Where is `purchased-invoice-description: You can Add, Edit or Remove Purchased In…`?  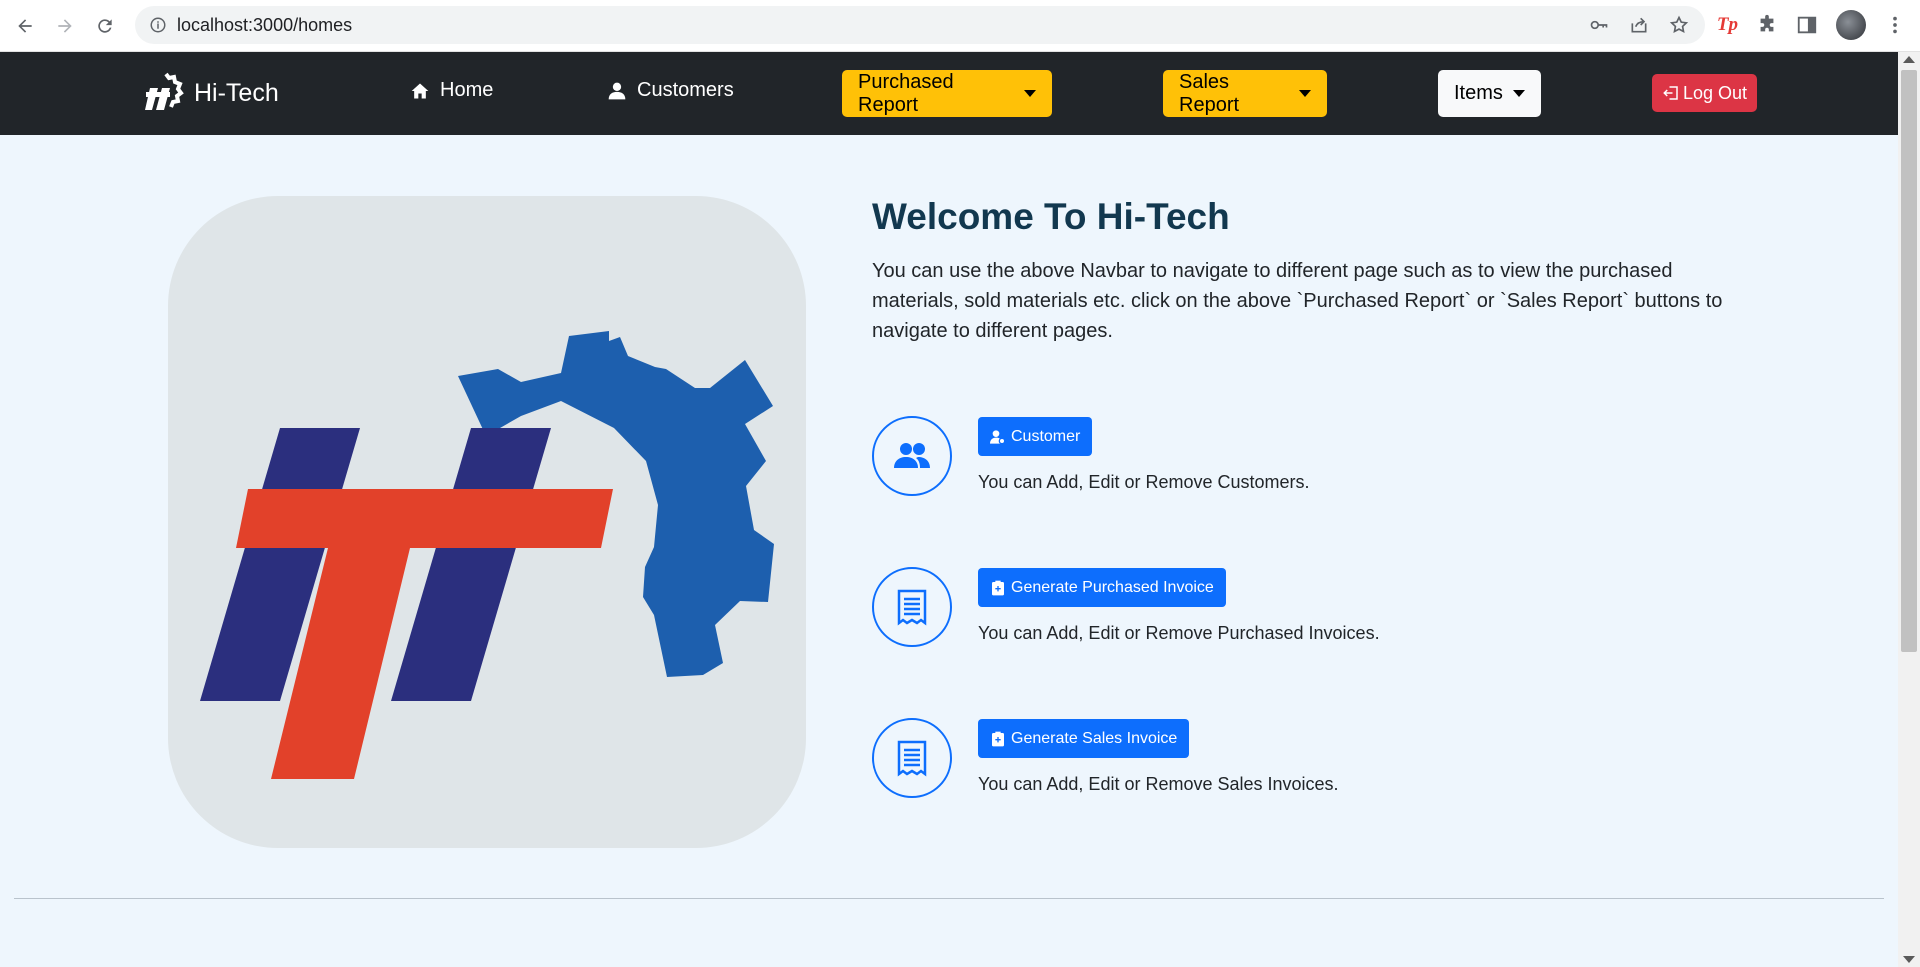
purchased-invoice-description: You can Add, Edit or Remove Purchased In… is located at coordinates (1179, 633).